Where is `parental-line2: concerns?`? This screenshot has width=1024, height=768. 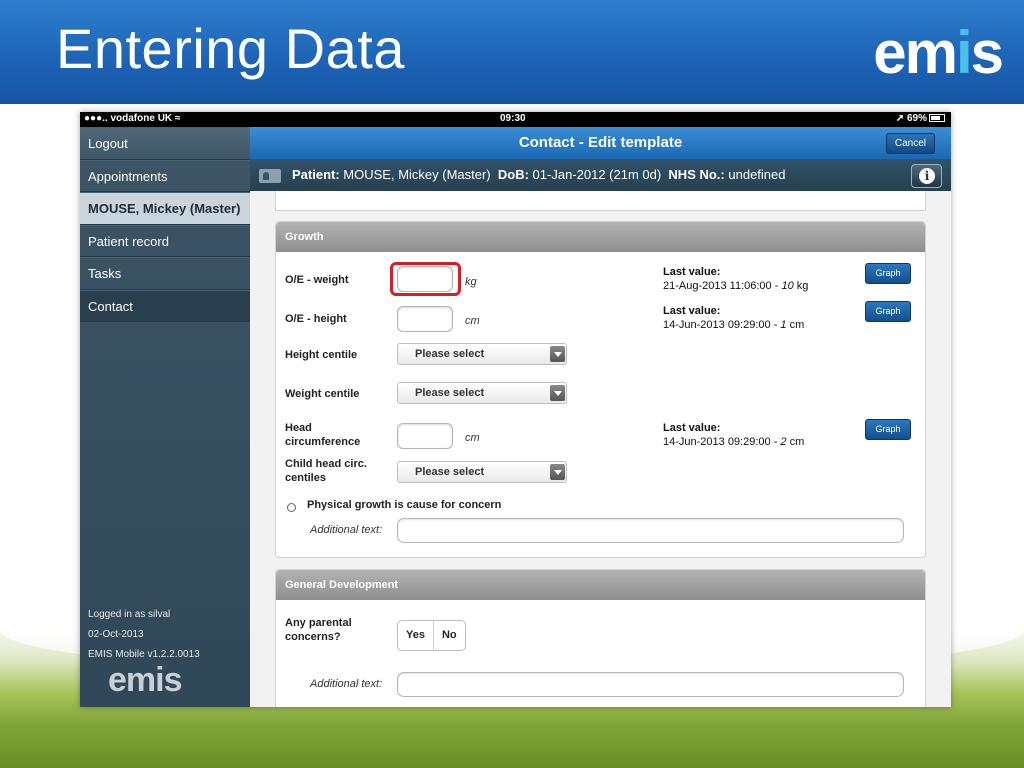 parental-line2: concerns? is located at coordinates (313, 637).